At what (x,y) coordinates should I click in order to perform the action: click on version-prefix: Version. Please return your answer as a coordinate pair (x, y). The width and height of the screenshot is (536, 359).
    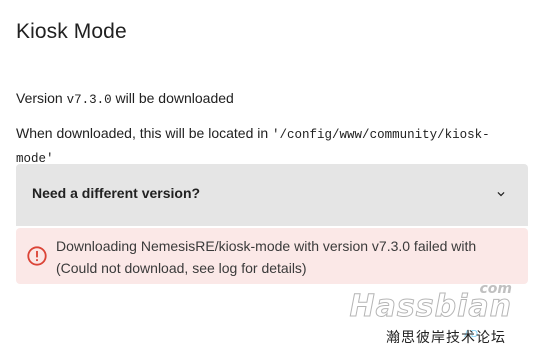
    Looking at the image, I should click on (41, 98).